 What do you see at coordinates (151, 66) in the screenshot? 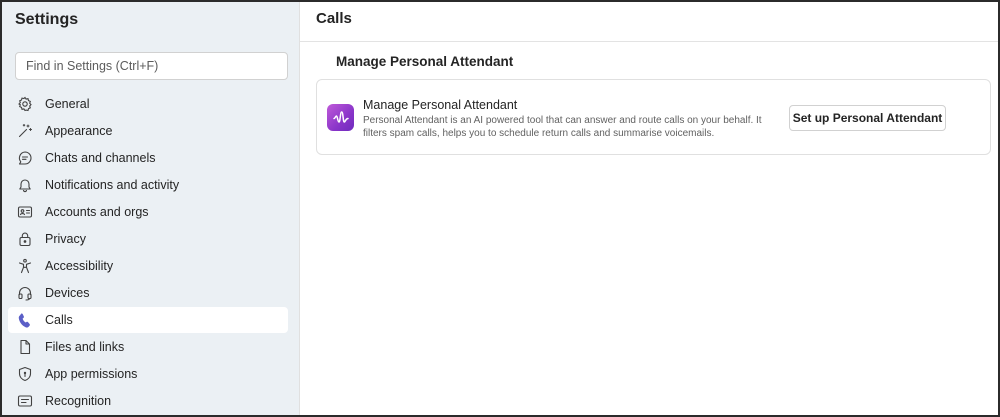
I see `settings-search-input` at bounding box center [151, 66].